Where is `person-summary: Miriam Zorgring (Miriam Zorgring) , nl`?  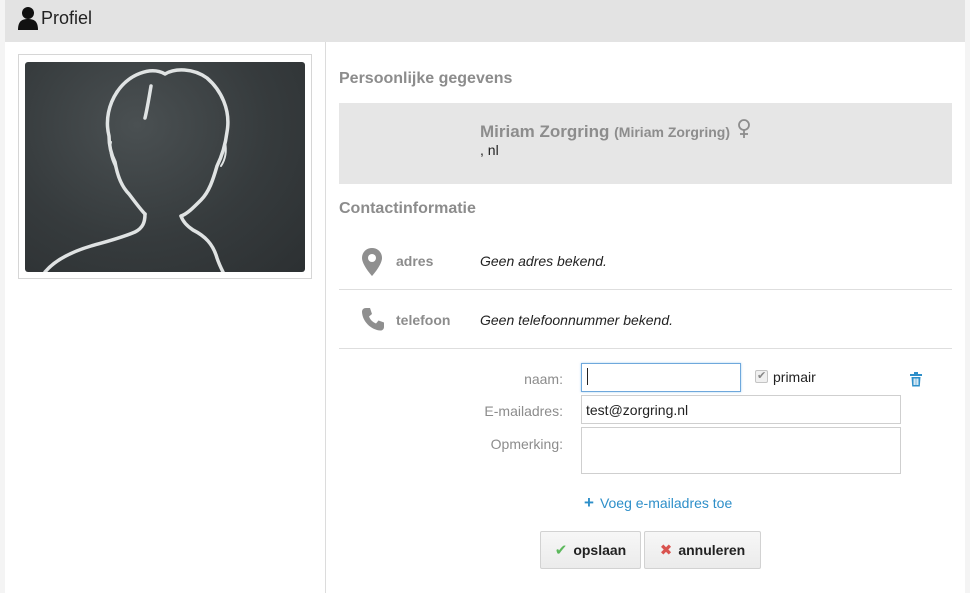 person-summary: Miriam Zorgring (Miriam Zorgring) , nl is located at coordinates (645, 143).